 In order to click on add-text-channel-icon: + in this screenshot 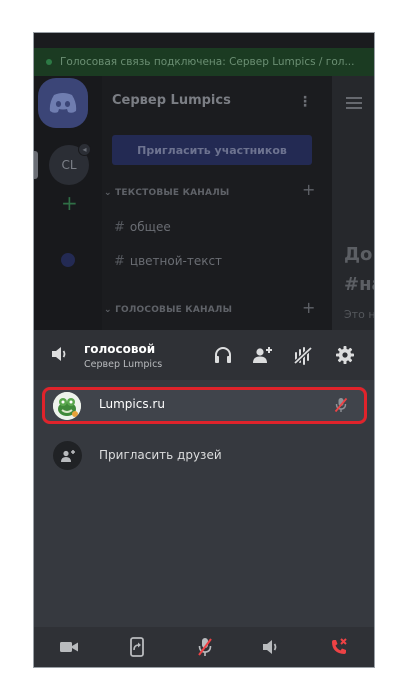, I will do `click(308, 189)`.